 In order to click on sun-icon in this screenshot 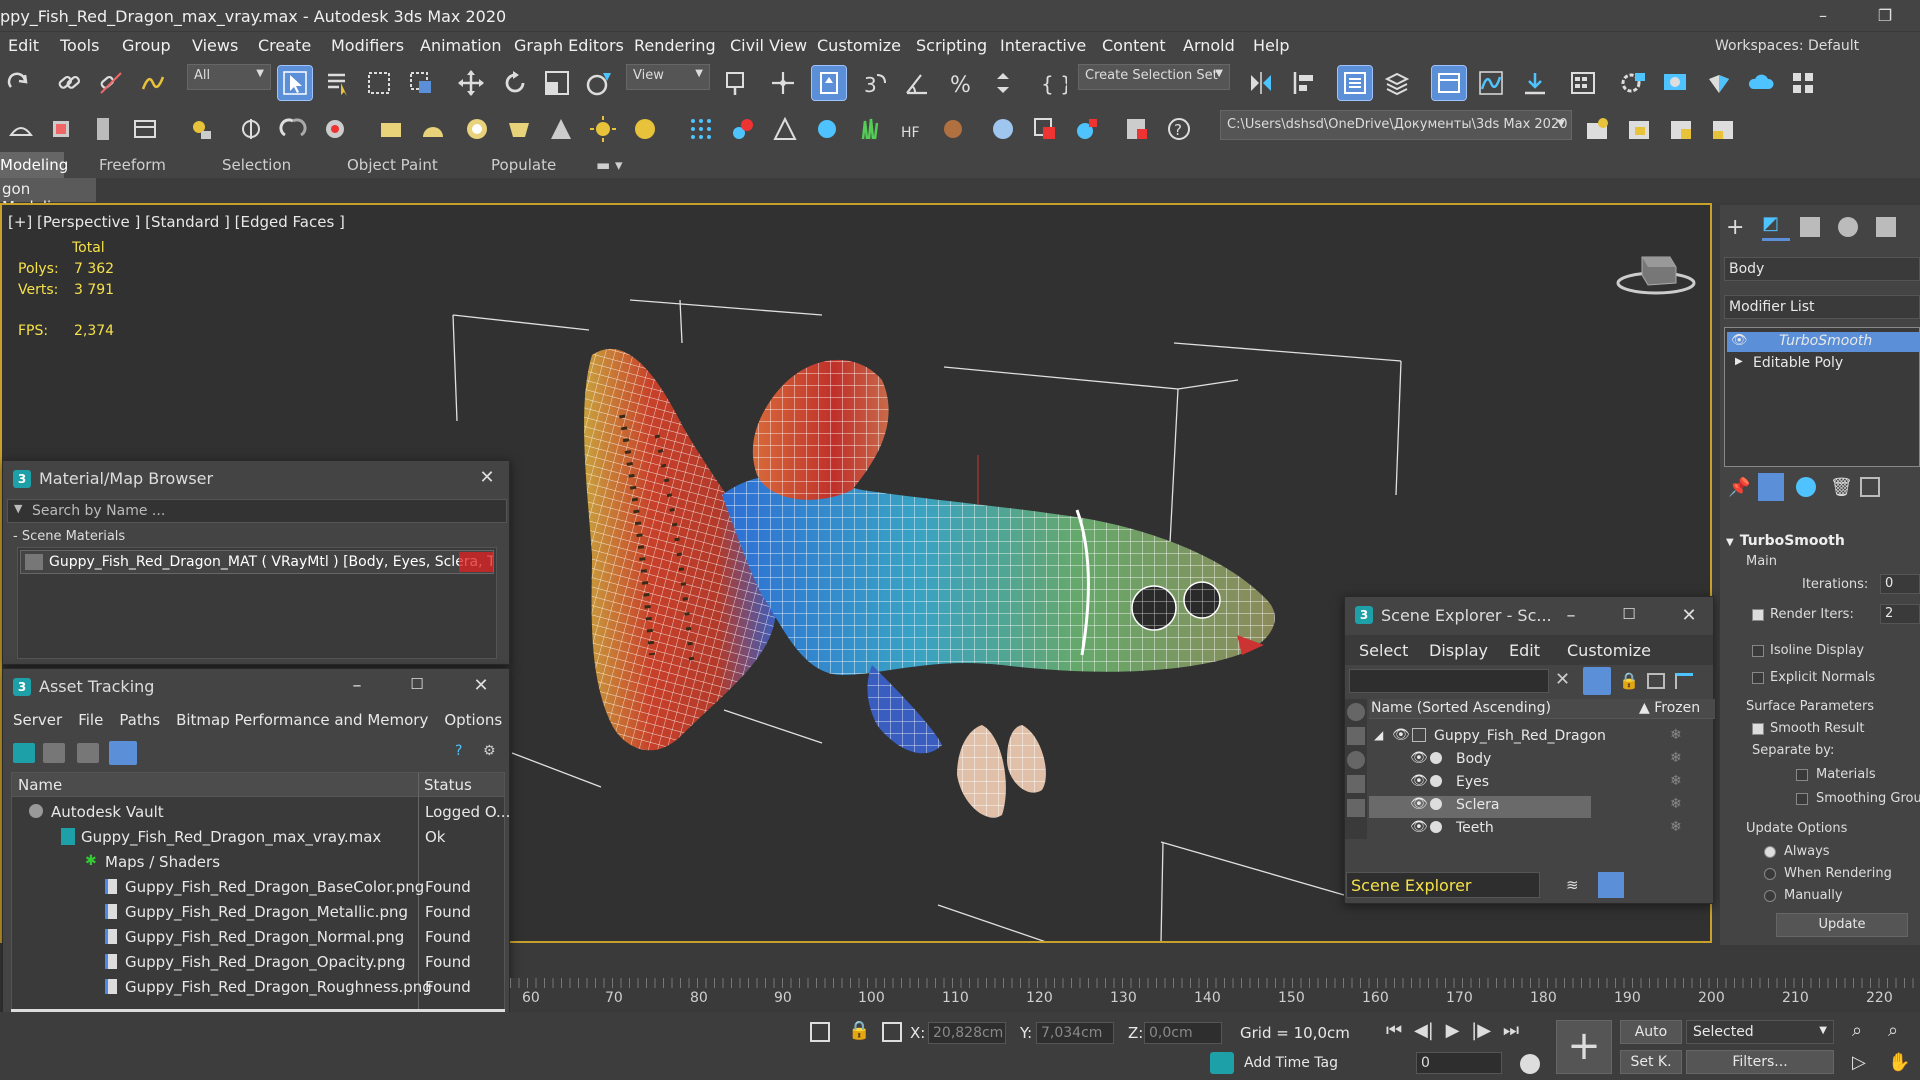, I will do `click(603, 129)`.